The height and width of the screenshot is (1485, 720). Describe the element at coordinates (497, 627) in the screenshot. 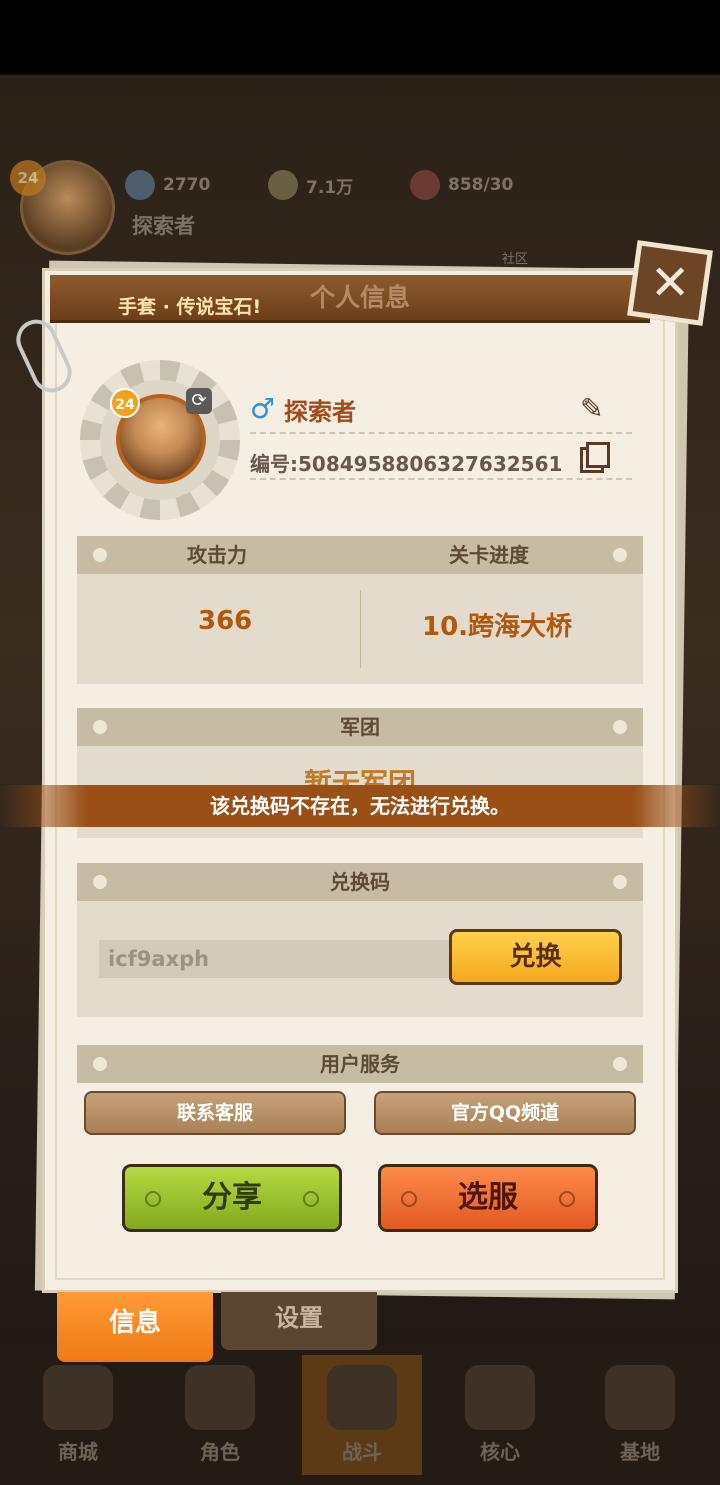

I see `progress-value: 10.跨海大桥` at that location.